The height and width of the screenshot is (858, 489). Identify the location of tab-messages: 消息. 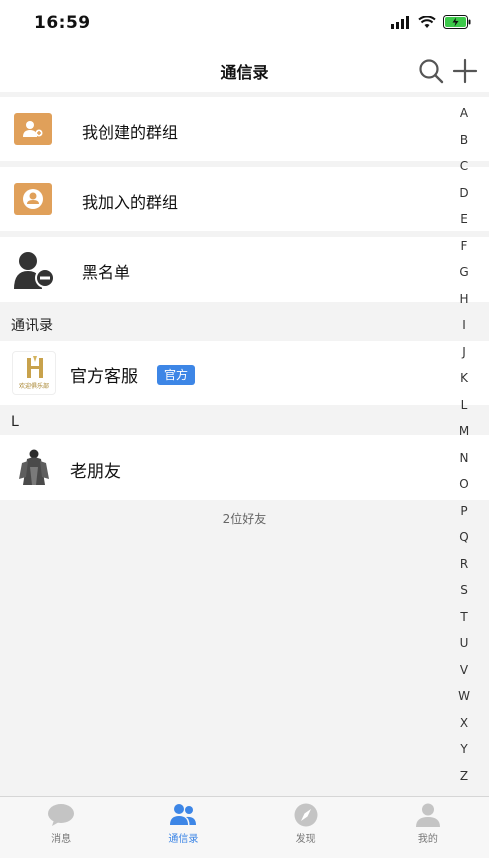
(61, 827).